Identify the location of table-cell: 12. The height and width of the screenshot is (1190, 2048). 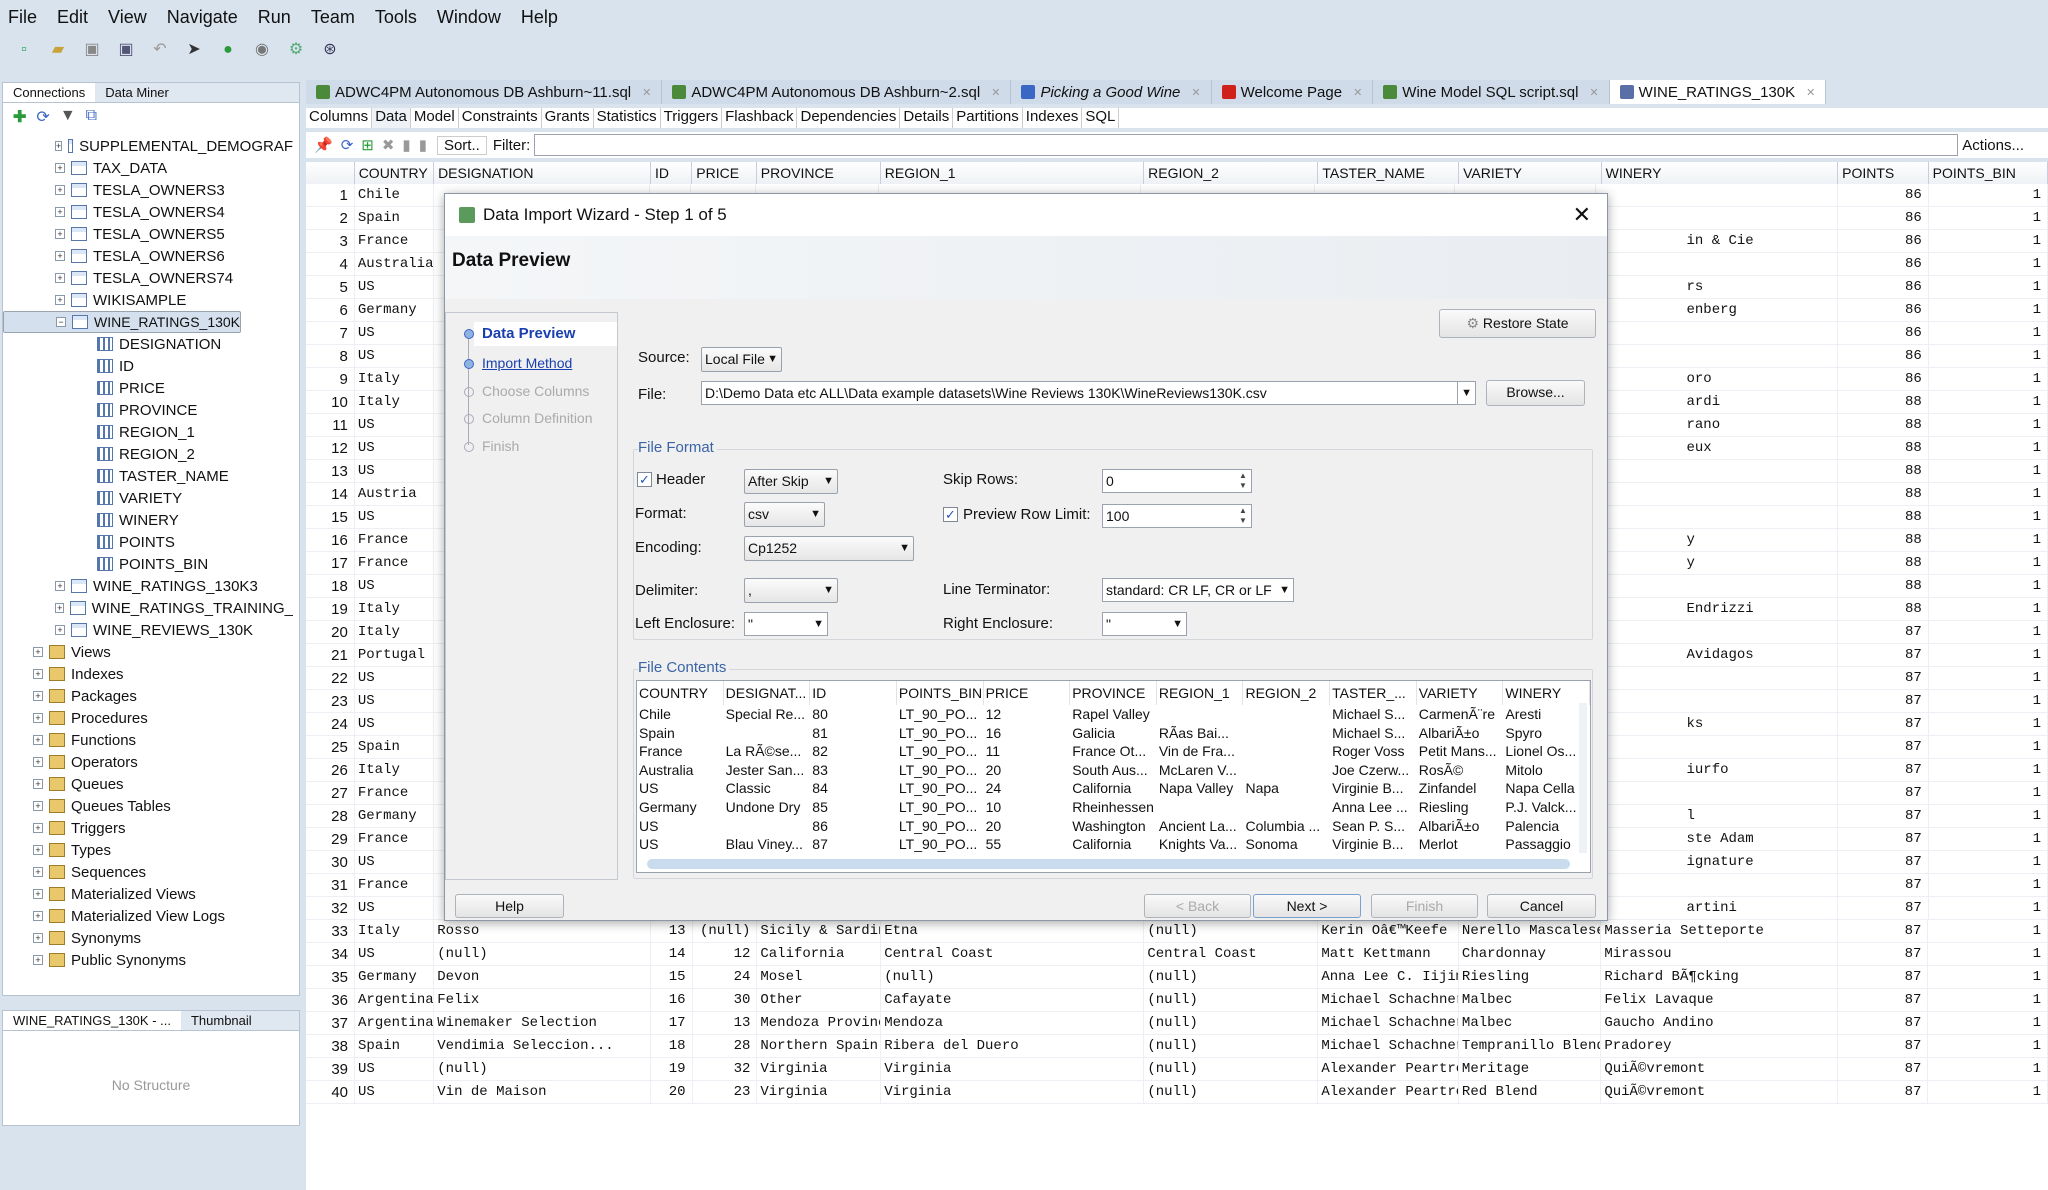
(725, 954).